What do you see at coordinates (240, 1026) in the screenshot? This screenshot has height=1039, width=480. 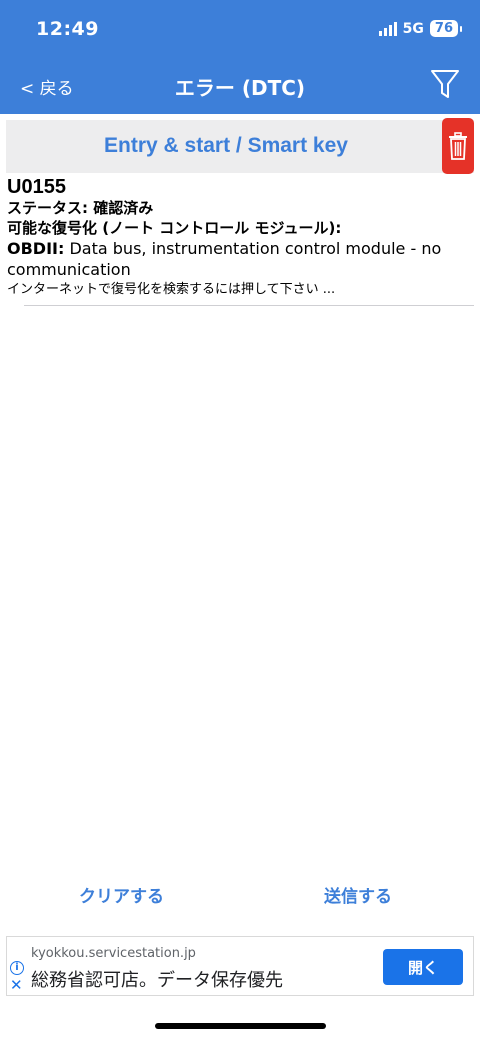 I see `home-indicator` at bounding box center [240, 1026].